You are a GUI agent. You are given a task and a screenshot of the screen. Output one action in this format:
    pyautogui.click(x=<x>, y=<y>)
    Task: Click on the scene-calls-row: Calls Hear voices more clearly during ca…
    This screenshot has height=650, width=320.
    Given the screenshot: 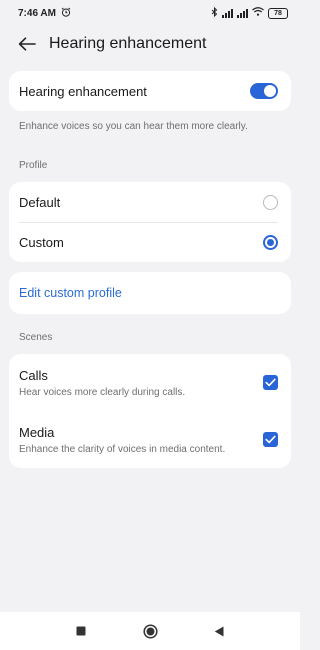 What is the action you would take?
    pyautogui.click(x=150, y=382)
    